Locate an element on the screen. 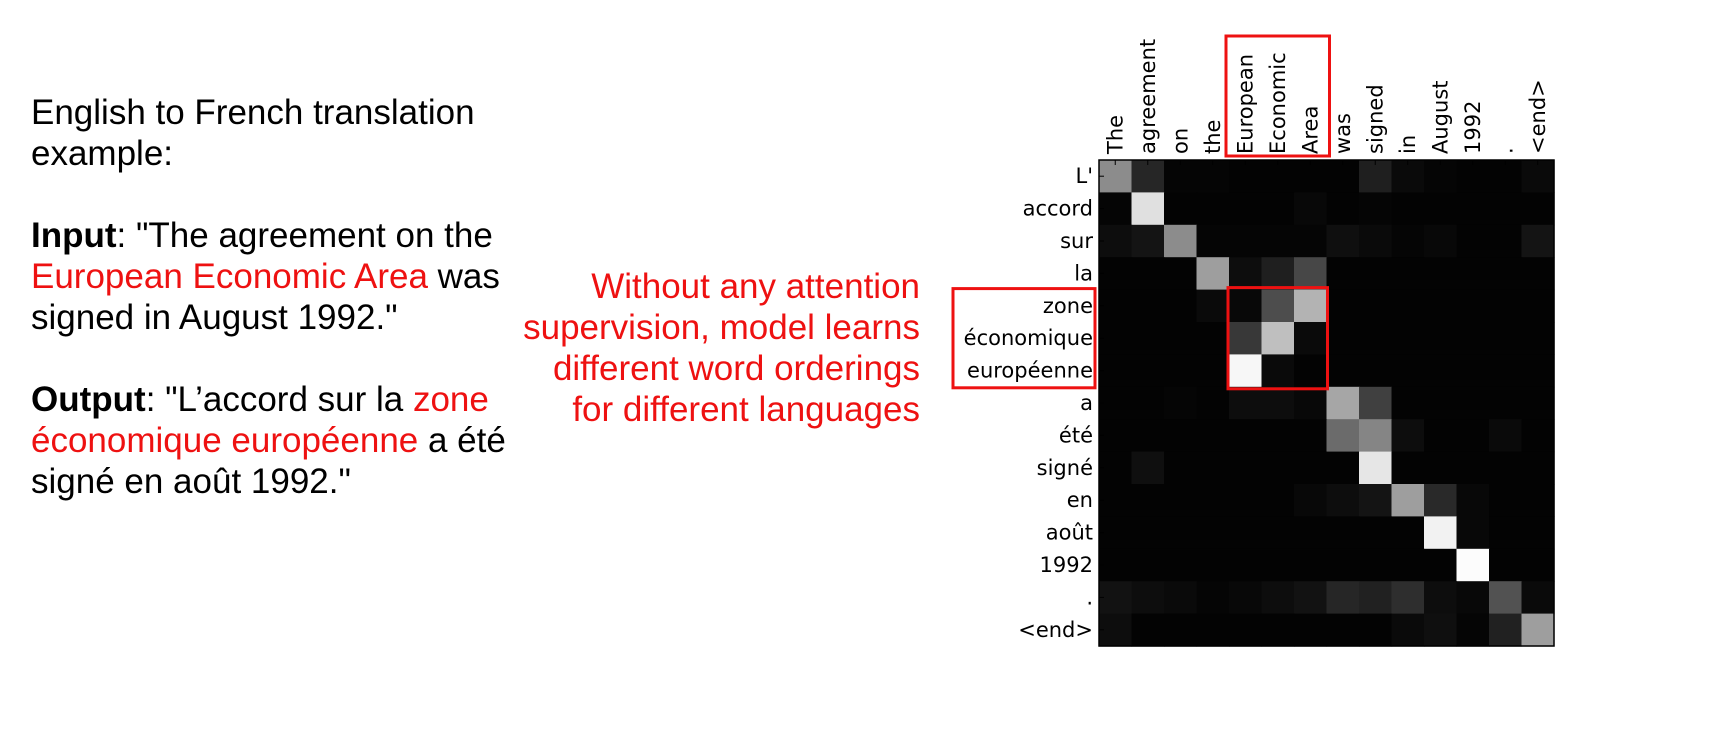  x-tick-label: the is located at coordinates (1213, 137).